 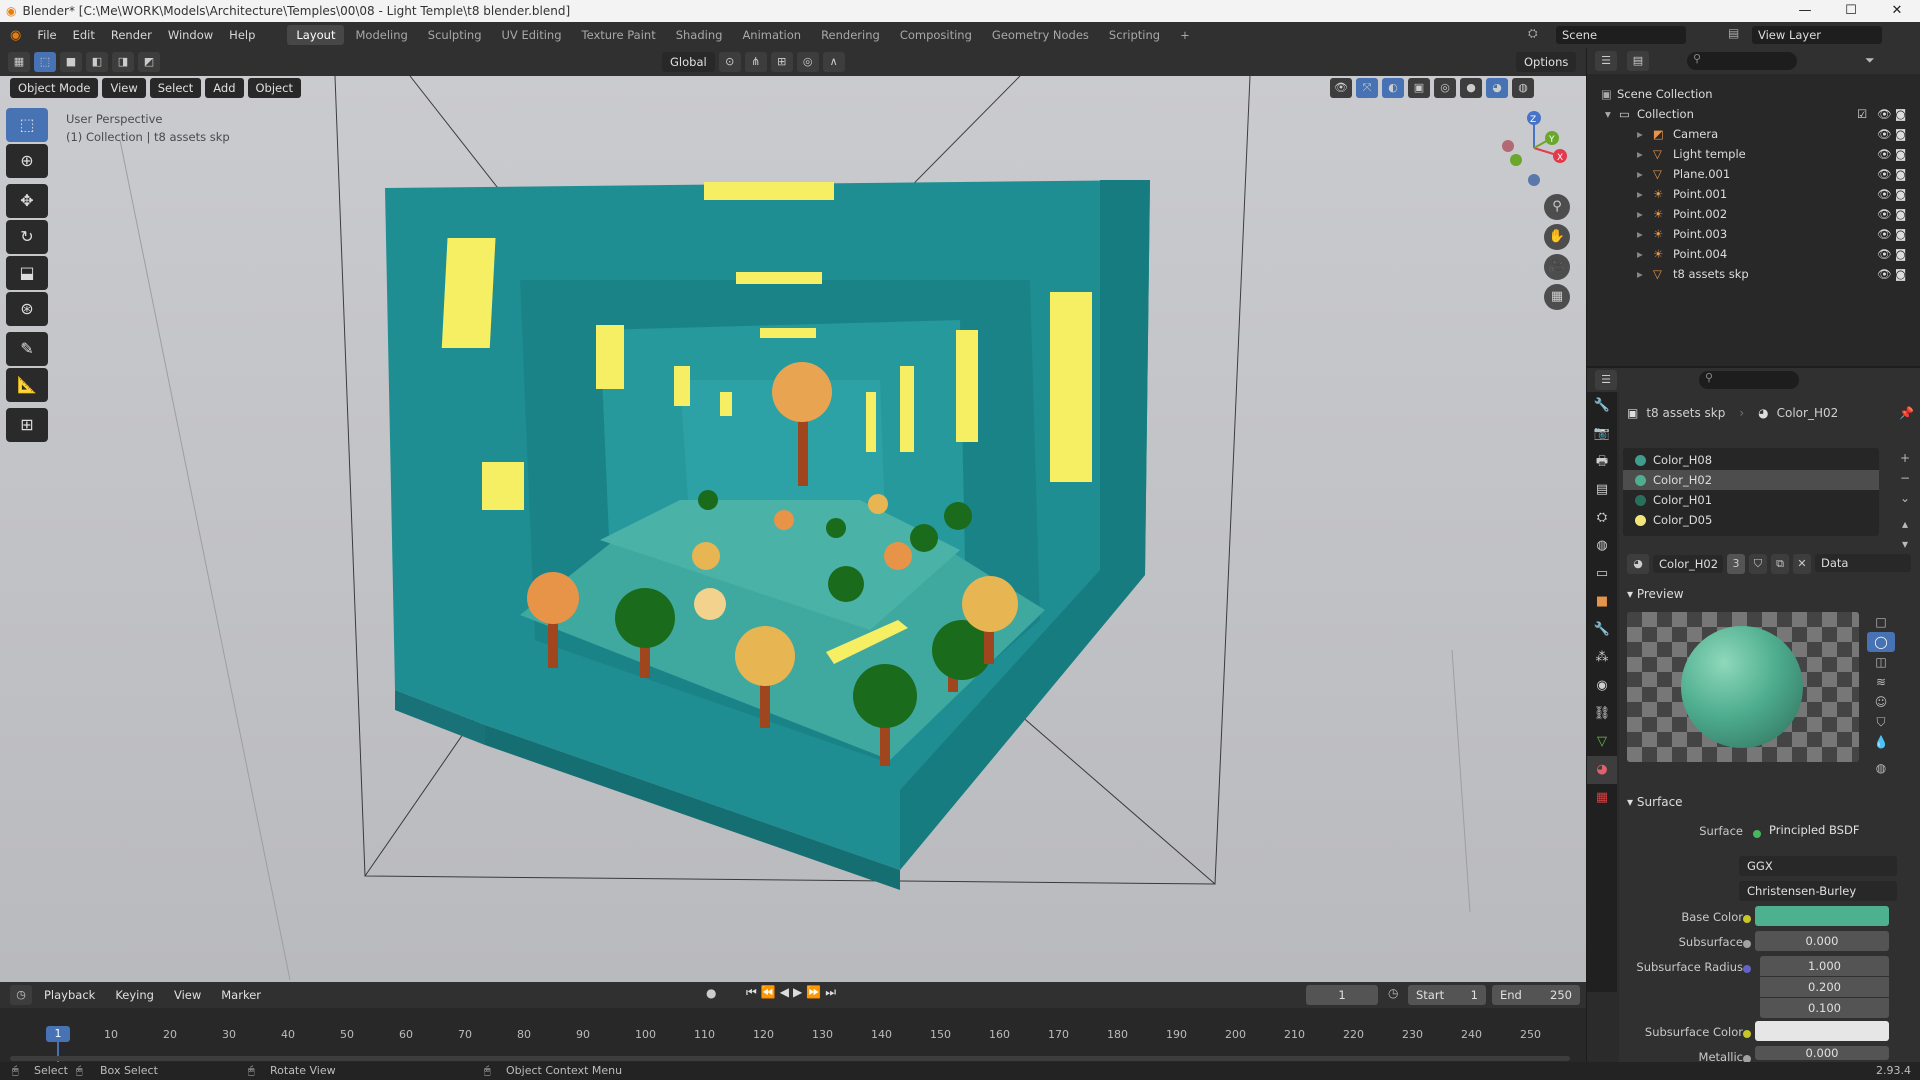 I want to click on material-tab-icon: ◕, so click(x=1602, y=770).